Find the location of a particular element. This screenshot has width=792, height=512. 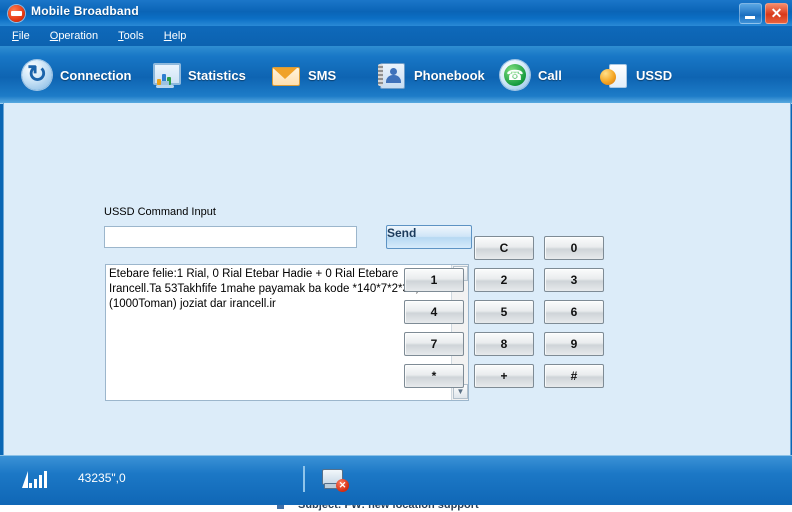

window-controls: ✕ is located at coordinates (763, 13).